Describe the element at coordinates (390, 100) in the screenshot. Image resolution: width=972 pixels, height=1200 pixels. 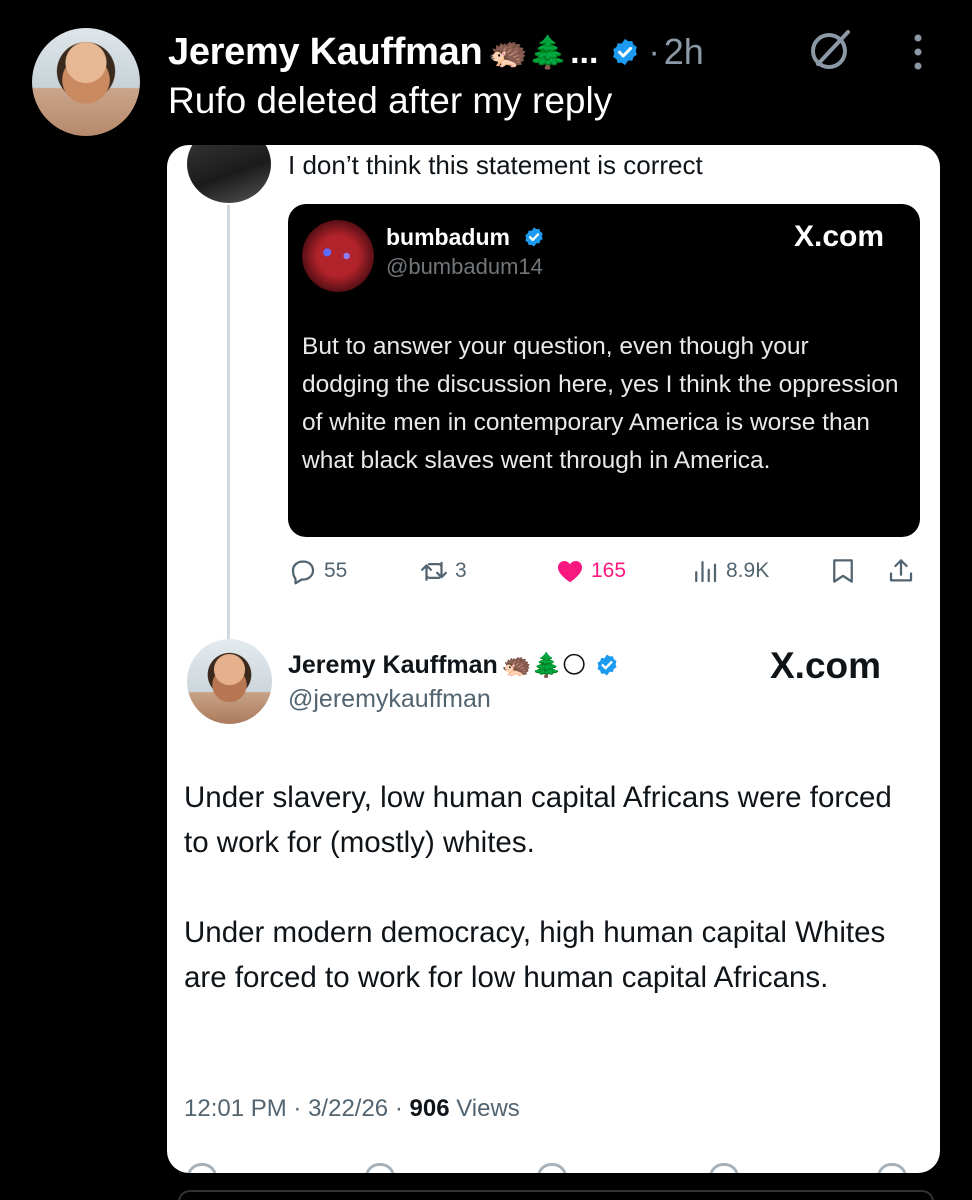
I see `post-text: Rufo deleted after my reply` at that location.